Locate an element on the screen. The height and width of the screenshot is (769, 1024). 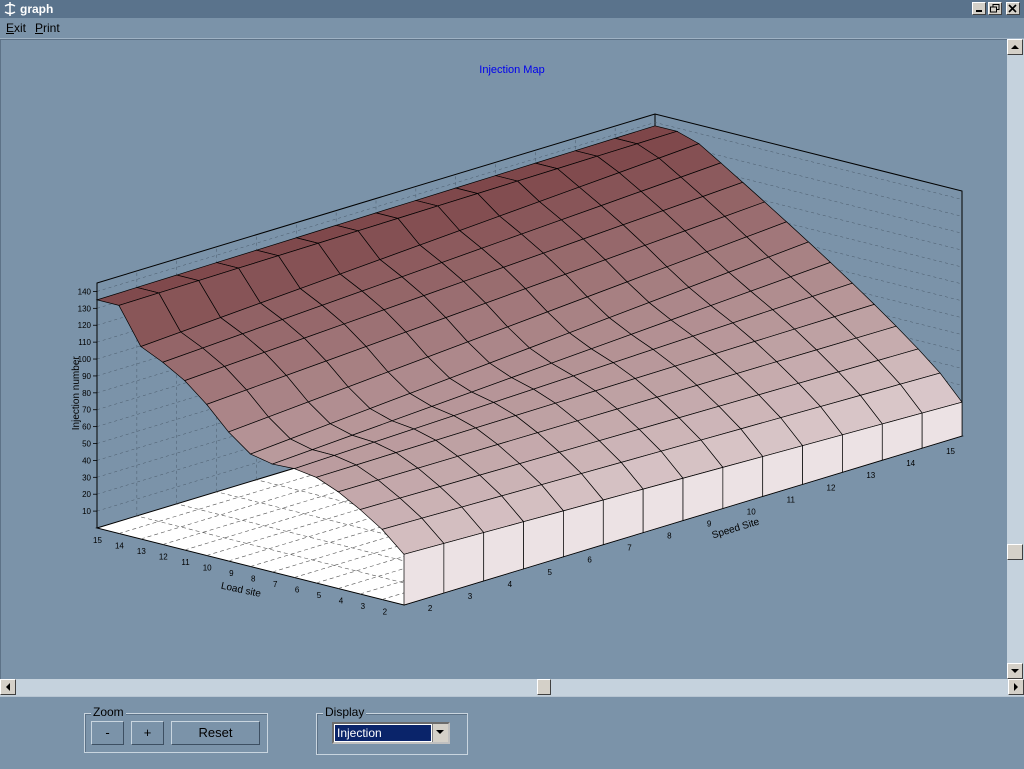
chevron-down-icon is located at coordinates (440, 732).